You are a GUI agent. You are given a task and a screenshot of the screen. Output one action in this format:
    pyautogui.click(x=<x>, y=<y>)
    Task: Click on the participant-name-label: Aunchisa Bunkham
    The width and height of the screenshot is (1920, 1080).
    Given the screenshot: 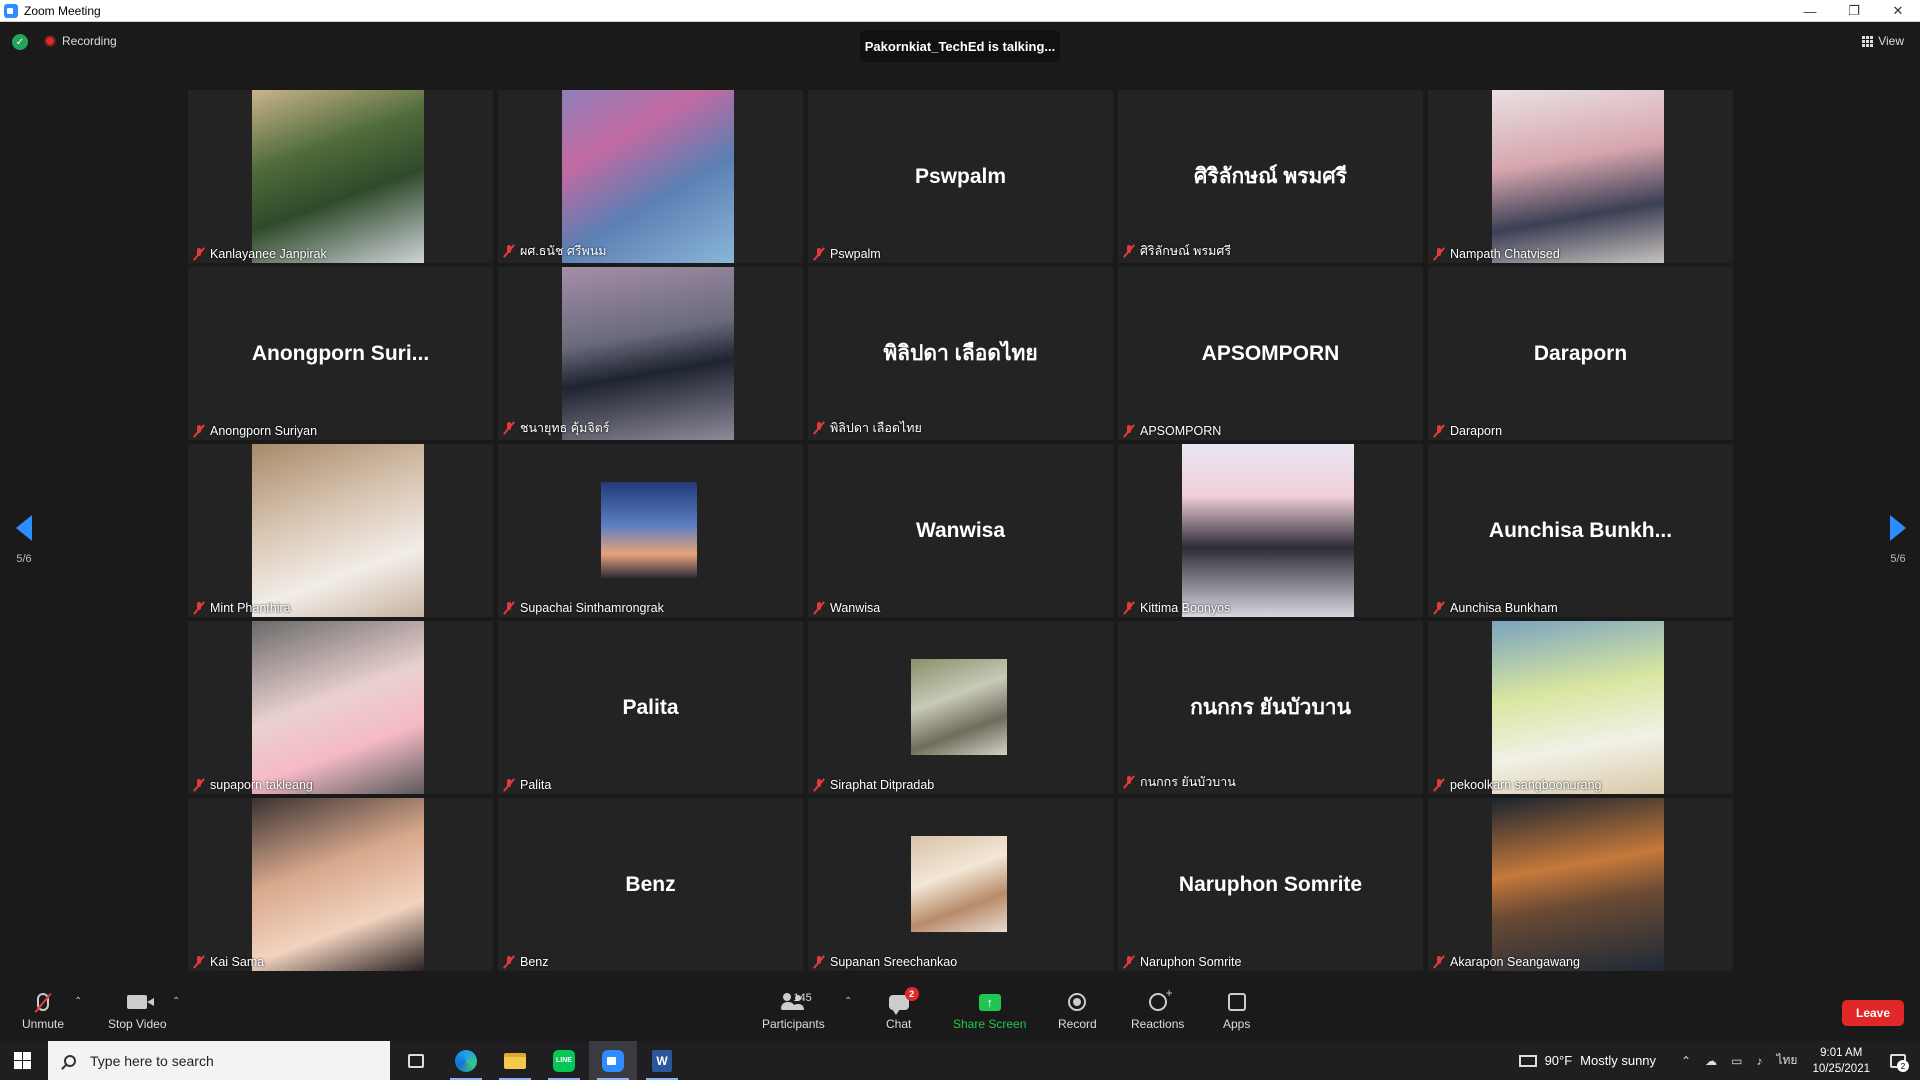 What is the action you would take?
    pyautogui.click(x=1496, y=608)
    